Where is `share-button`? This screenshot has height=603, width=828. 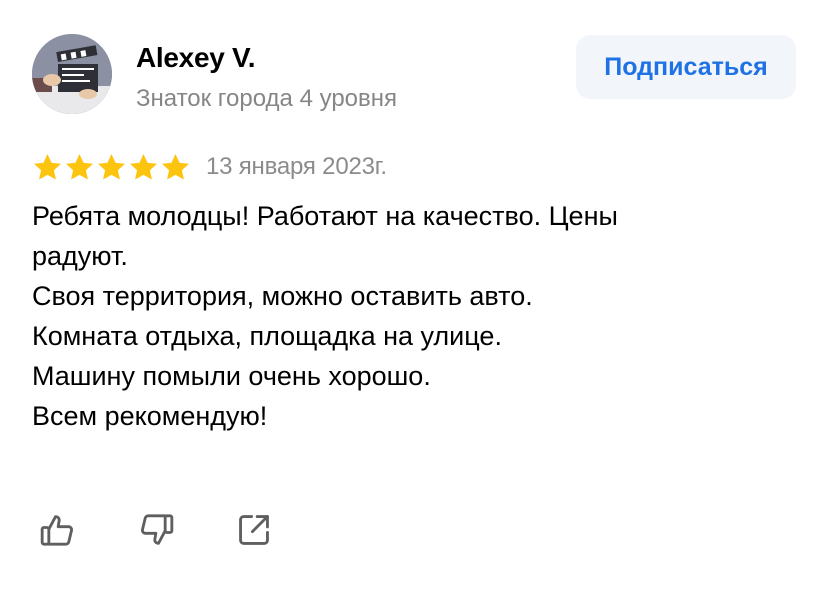
share-button is located at coordinates (254, 530).